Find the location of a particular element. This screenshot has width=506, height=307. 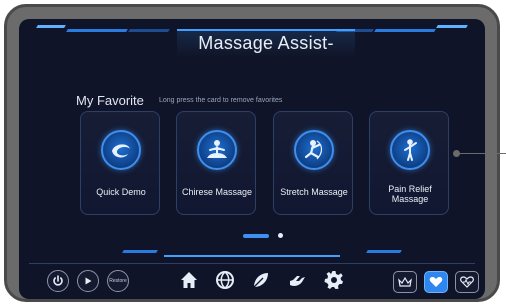

restore-label: Restore is located at coordinates (118, 281).